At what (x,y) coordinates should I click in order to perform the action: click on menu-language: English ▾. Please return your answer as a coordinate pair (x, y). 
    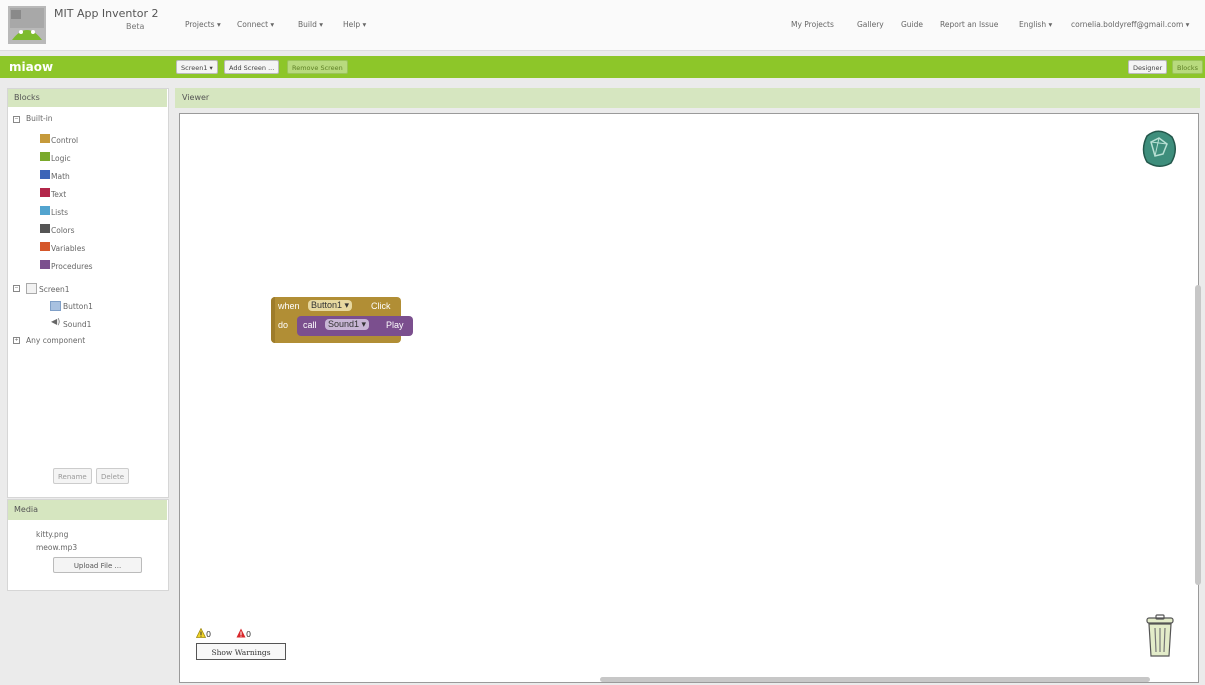
    Looking at the image, I should click on (1035, 24).